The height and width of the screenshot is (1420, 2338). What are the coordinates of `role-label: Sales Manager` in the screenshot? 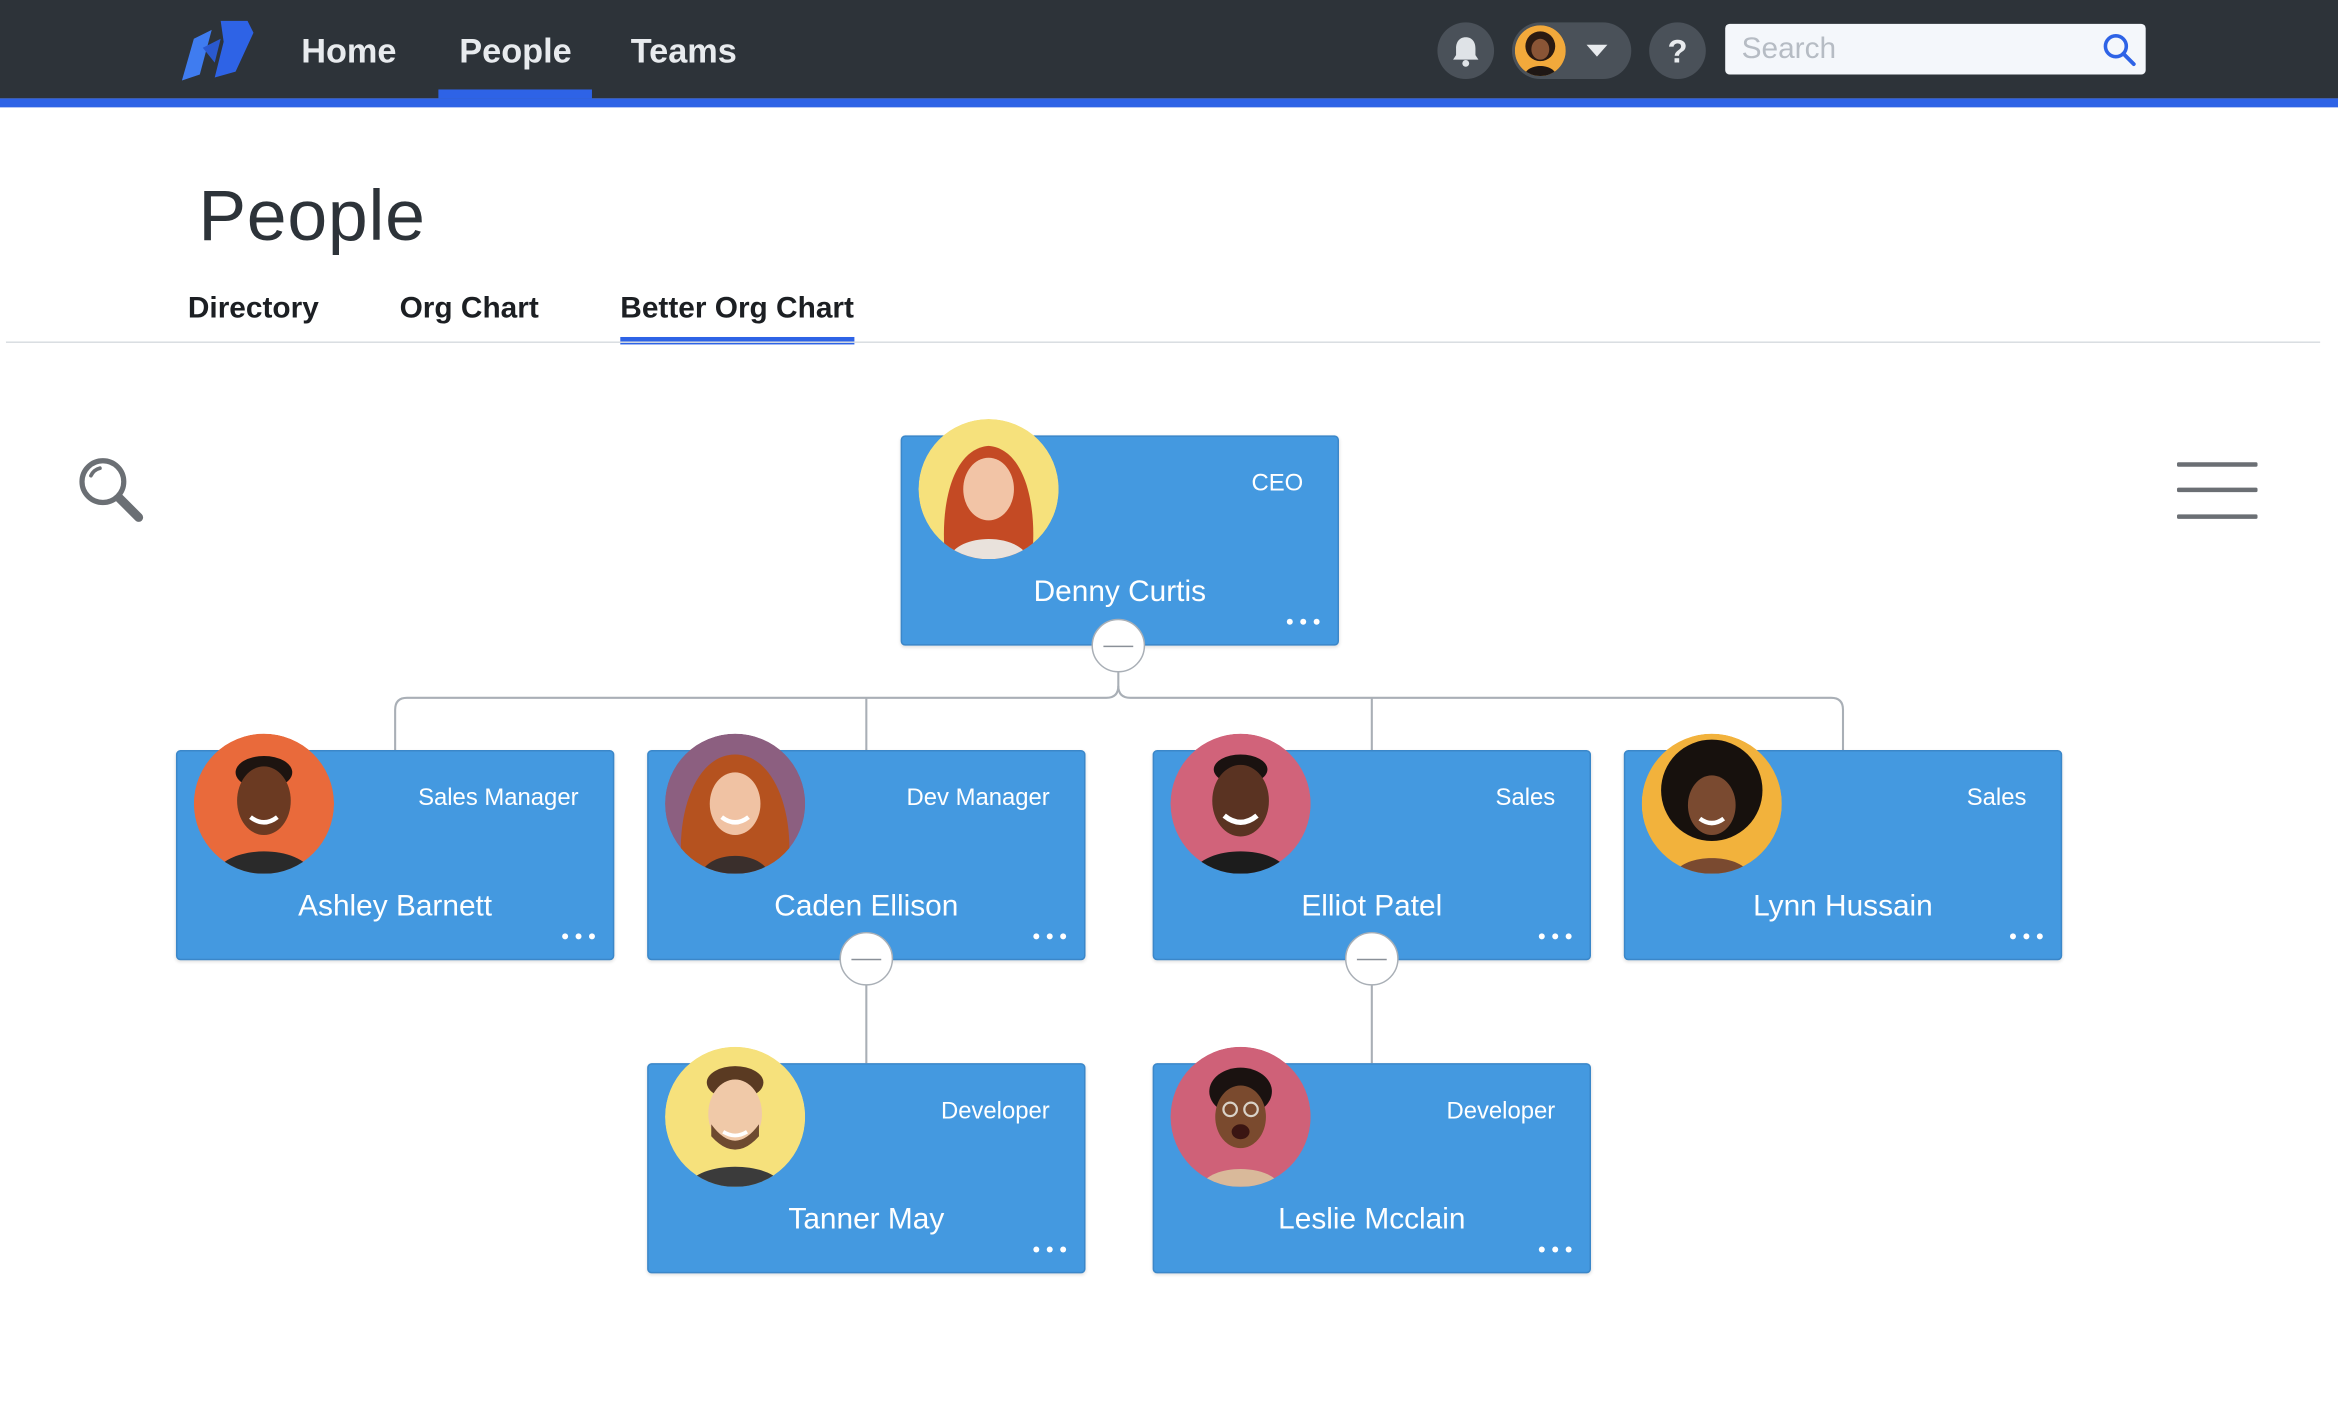 It's located at (498, 798).